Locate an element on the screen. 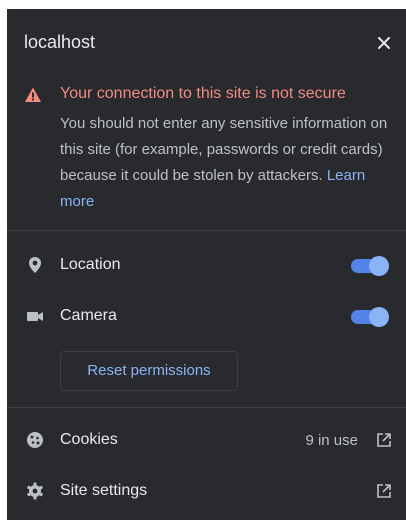 This screenshot has width=406, height=523. cookies-label: Cookies is located at coordinates (89, 439).